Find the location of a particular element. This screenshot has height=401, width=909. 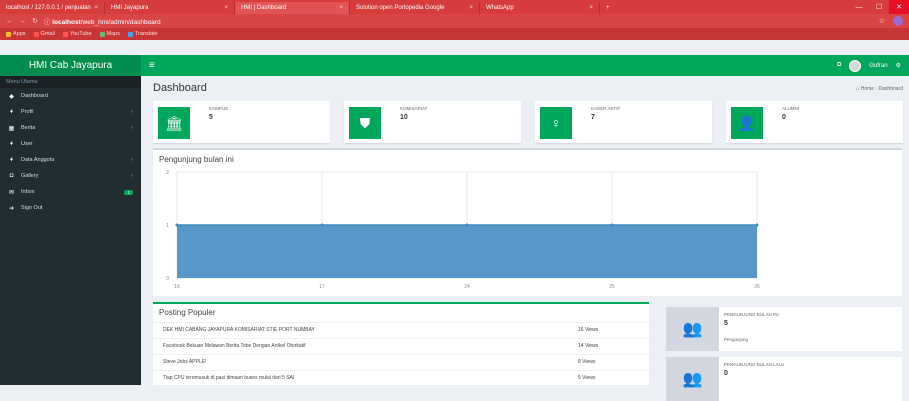

bookmark-item: Translate is located at coordinates (143, 34).